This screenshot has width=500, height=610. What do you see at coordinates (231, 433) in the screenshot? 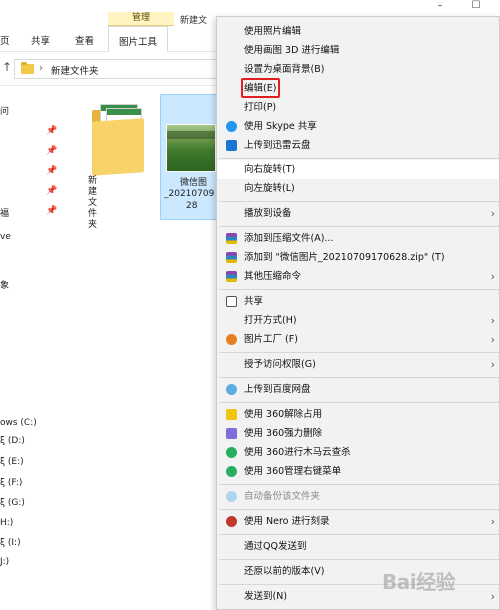
I see `360-delete-icon` at bounding box center [231, 433].